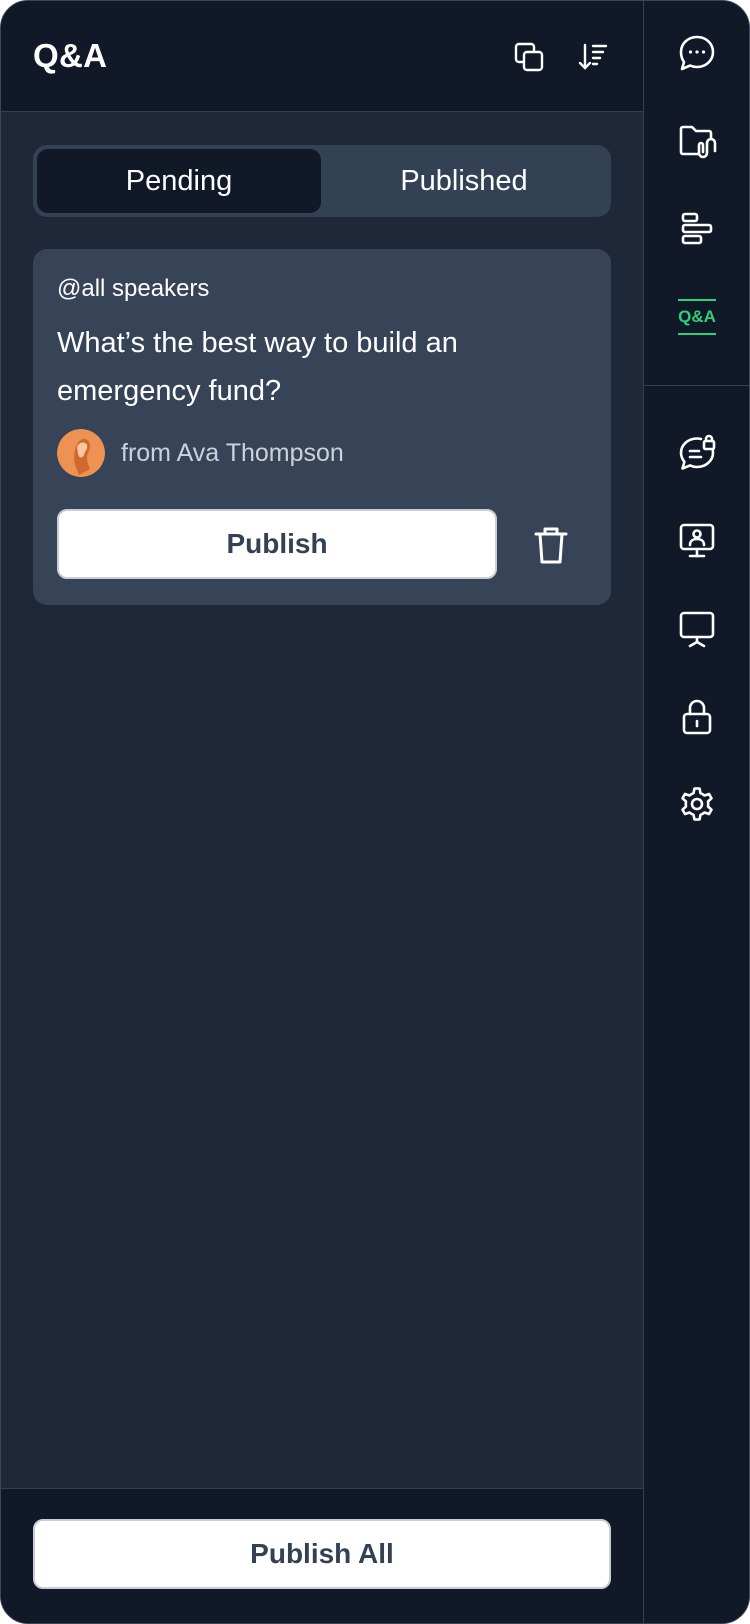  What do you see at coordinates (70, 55) in the screenshot?
I see `page-title: Q&A` at bounding box center [70, 55].